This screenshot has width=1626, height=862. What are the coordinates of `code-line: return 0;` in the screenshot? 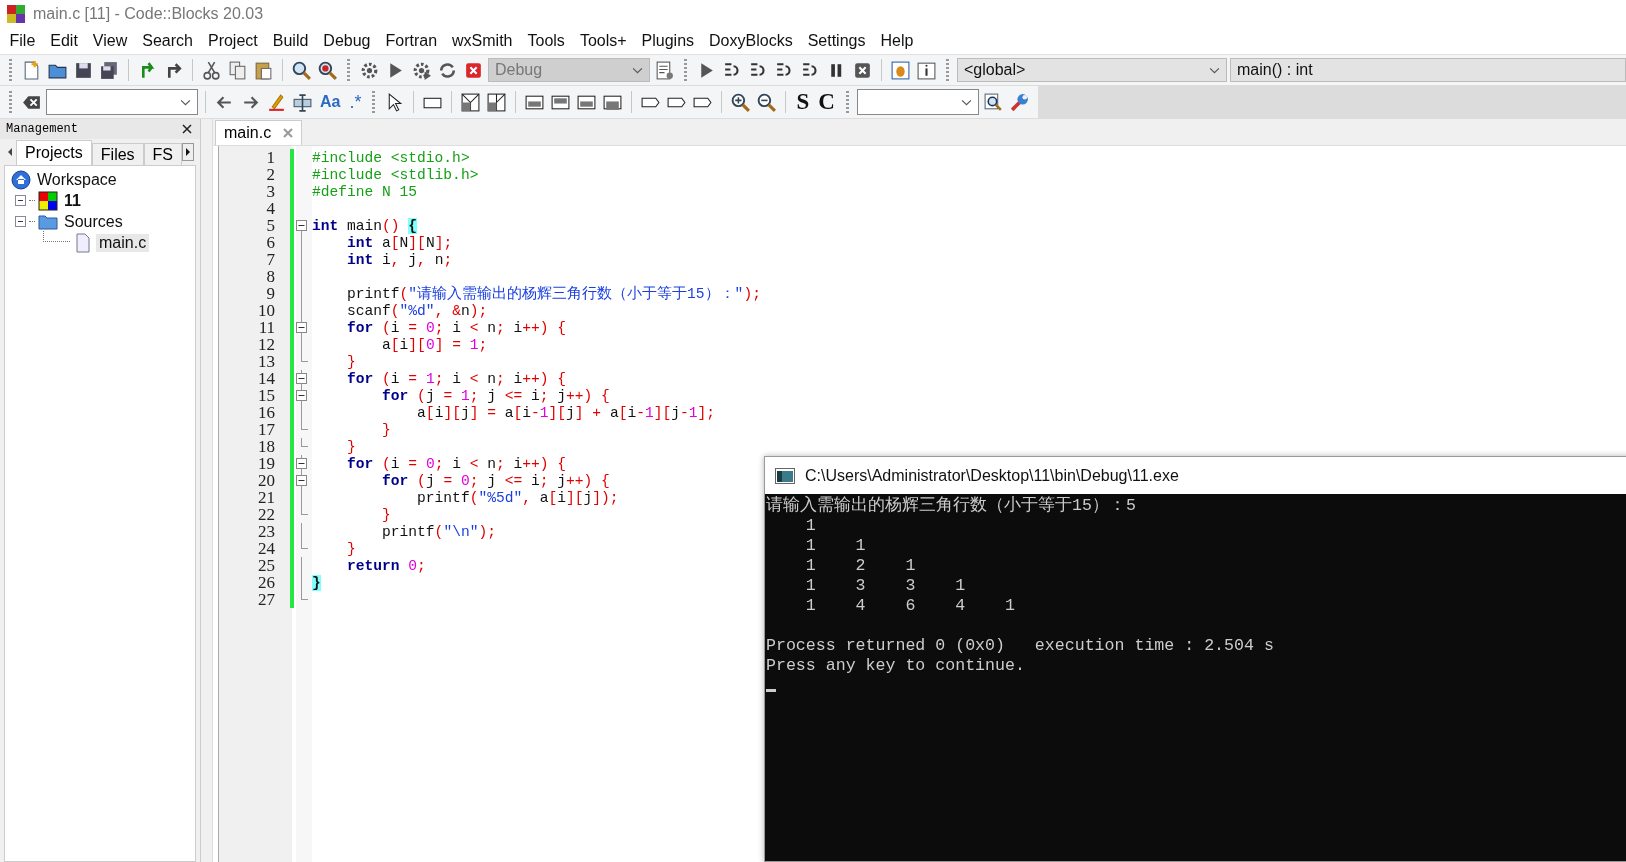 It's located at (386, 565).